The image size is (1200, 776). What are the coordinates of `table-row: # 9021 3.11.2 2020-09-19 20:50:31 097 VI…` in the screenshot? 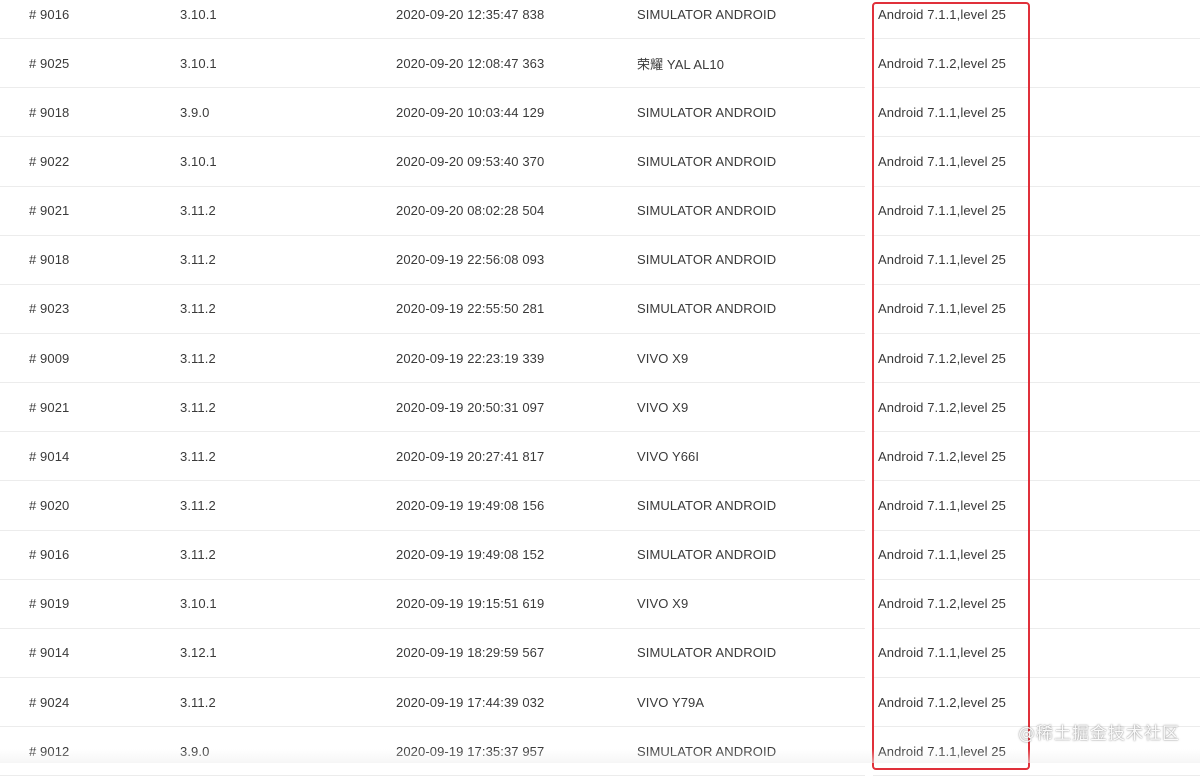 It's located at (600, 408).